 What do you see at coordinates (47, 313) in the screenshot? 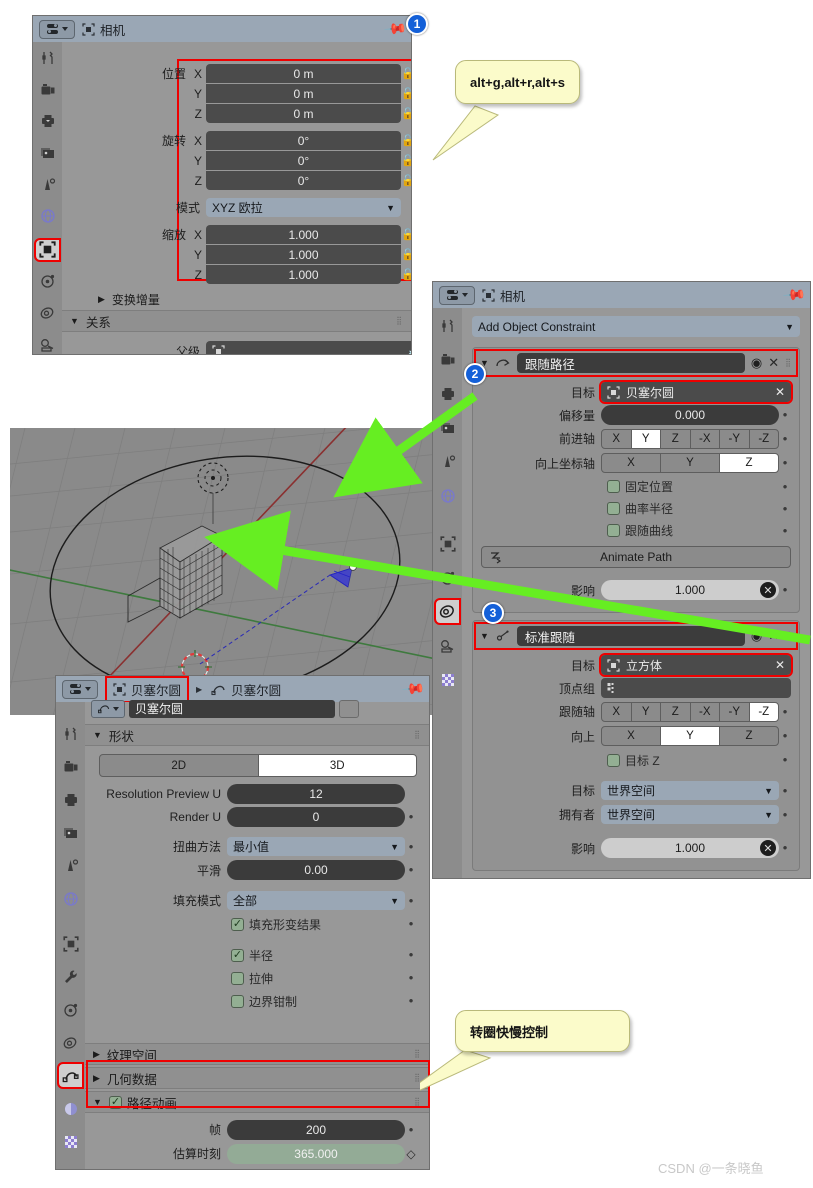
I see `sidebar-item-constraints` at bounding box center [47, 313].